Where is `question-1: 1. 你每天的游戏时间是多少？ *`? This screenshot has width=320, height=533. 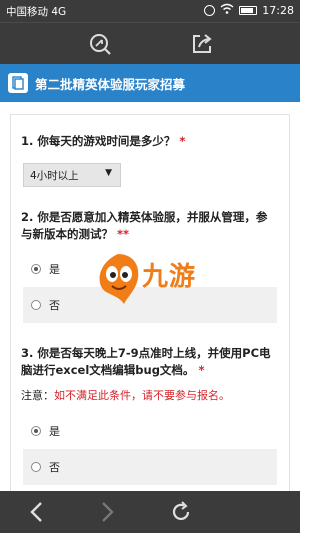 question-1: 1. 你每天的游戏时间是多少？ * is located at coordinates (149, 141).